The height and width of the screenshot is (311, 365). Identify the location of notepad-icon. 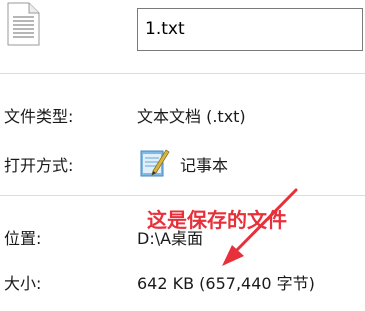
(155, 163).